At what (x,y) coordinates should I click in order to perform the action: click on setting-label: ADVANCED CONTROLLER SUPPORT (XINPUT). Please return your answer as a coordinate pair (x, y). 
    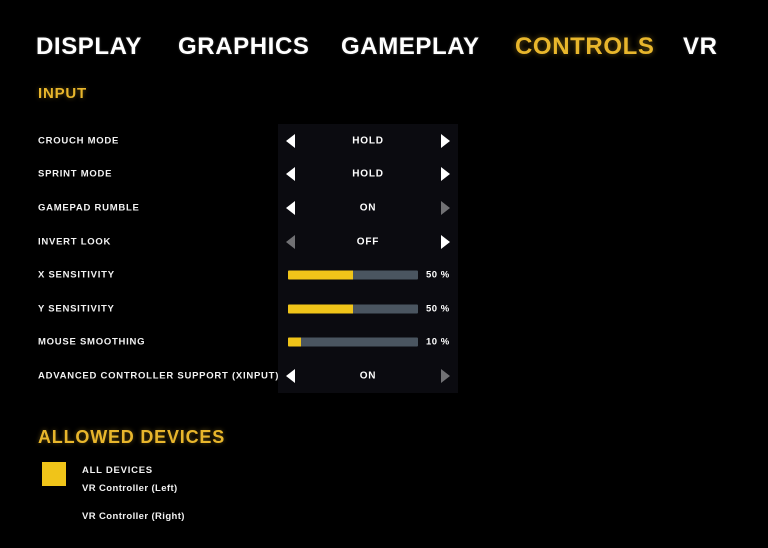
    Looking at the image, I should click on (159, 376).